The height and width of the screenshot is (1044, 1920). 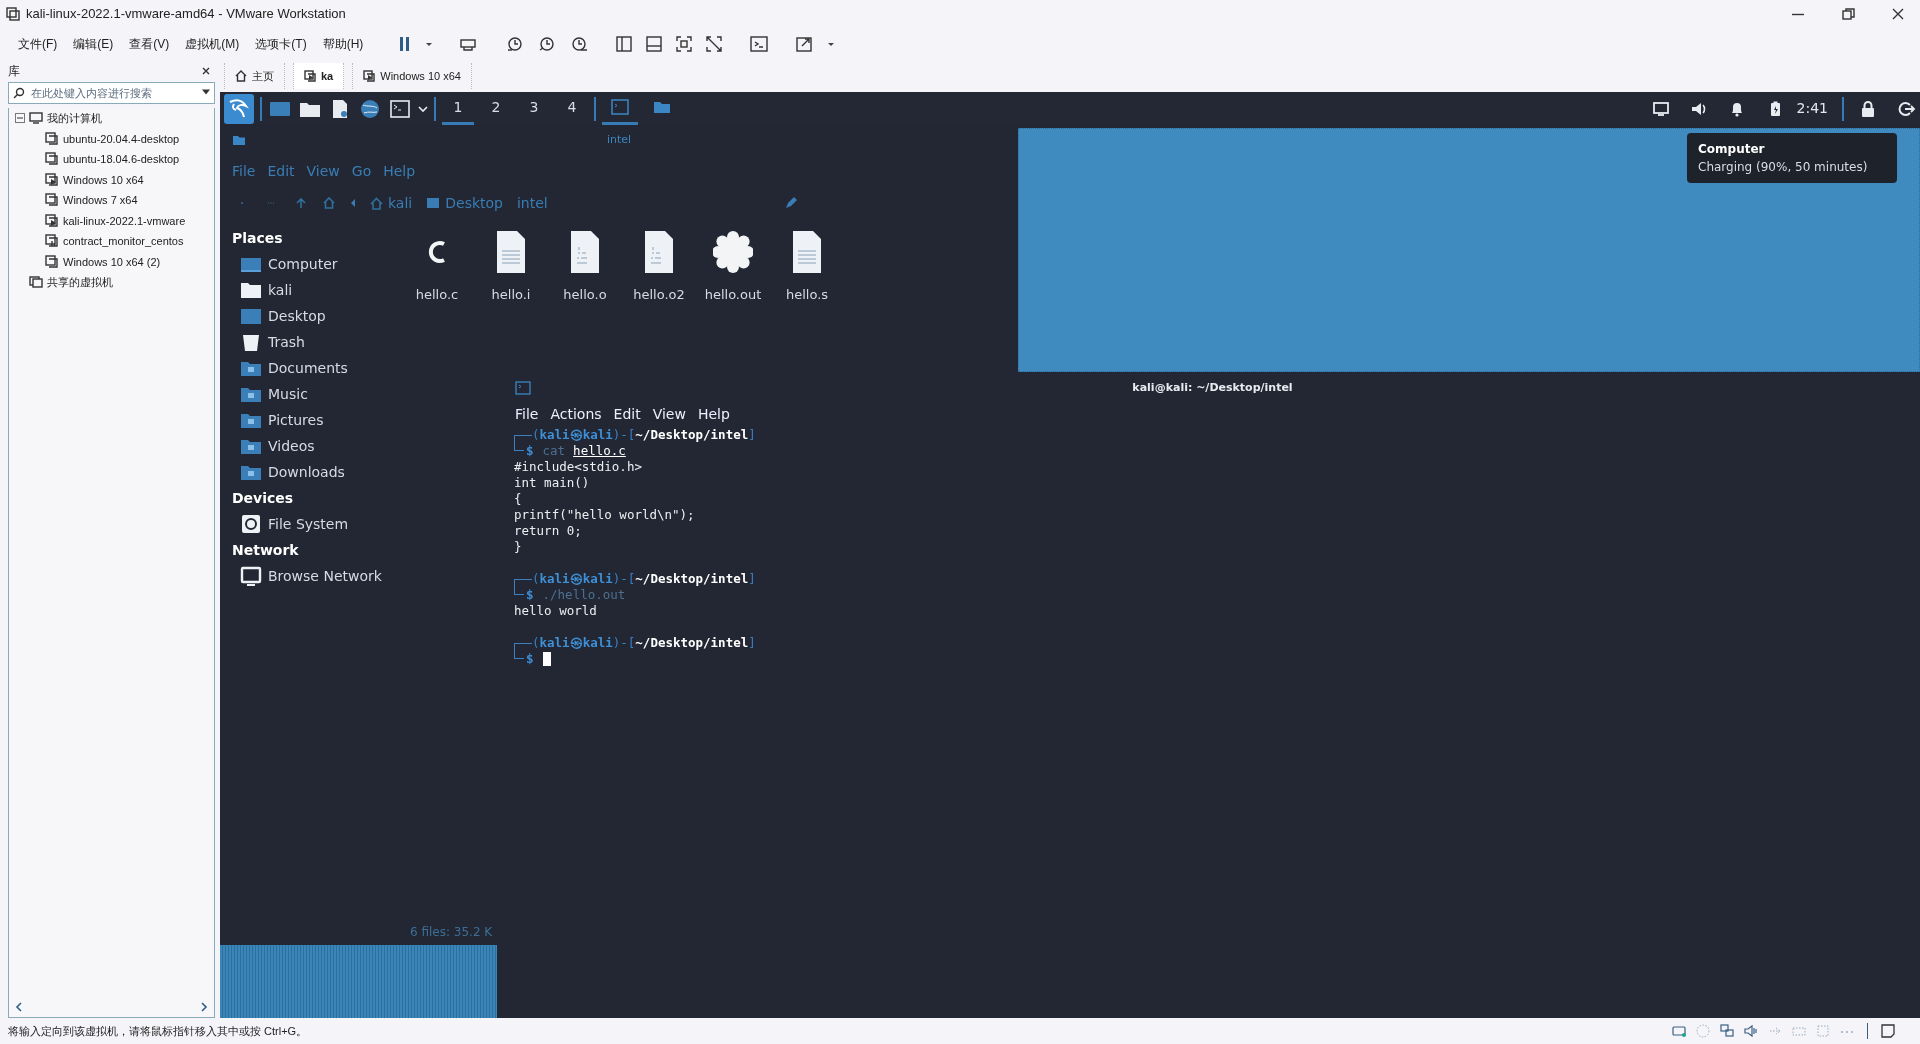 What do you see at coordinates (288, 472) in the screenshot?
I see `place-item: Downloads` at bounding box center [288, 472].